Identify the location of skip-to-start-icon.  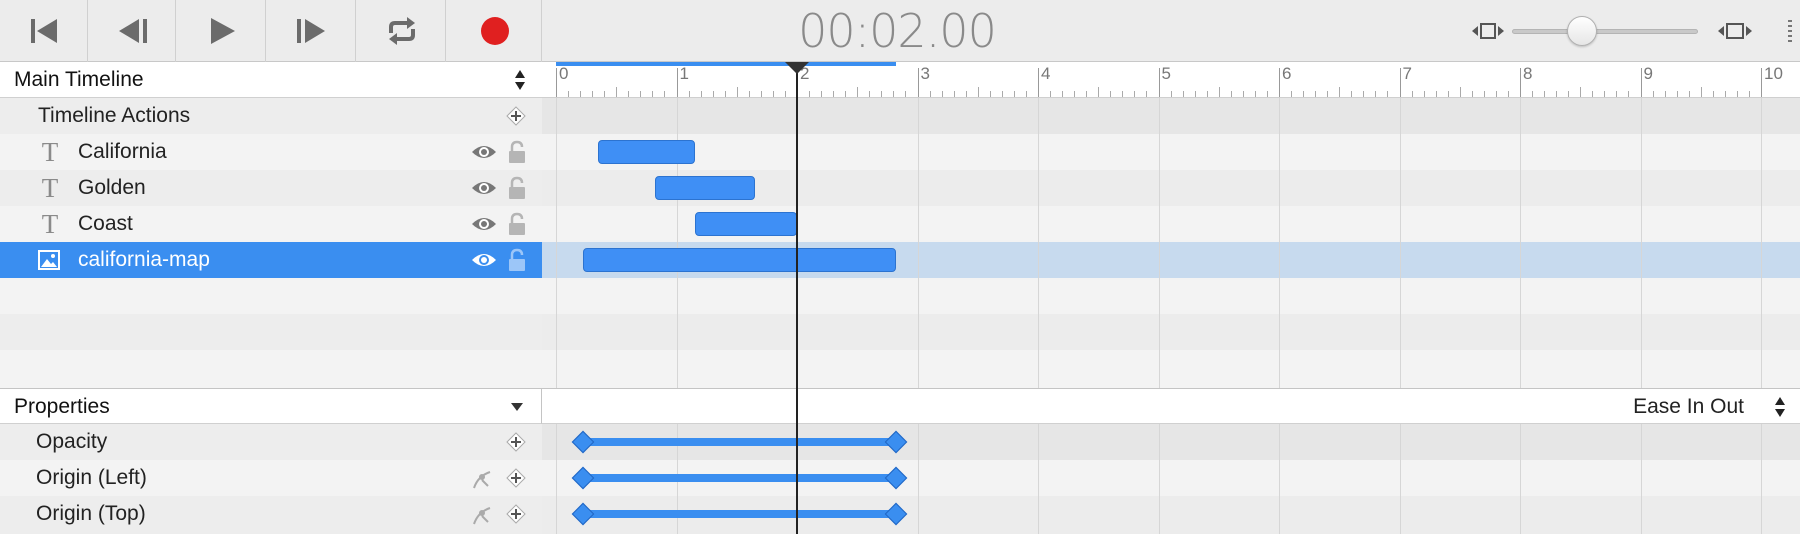
(43, 31).